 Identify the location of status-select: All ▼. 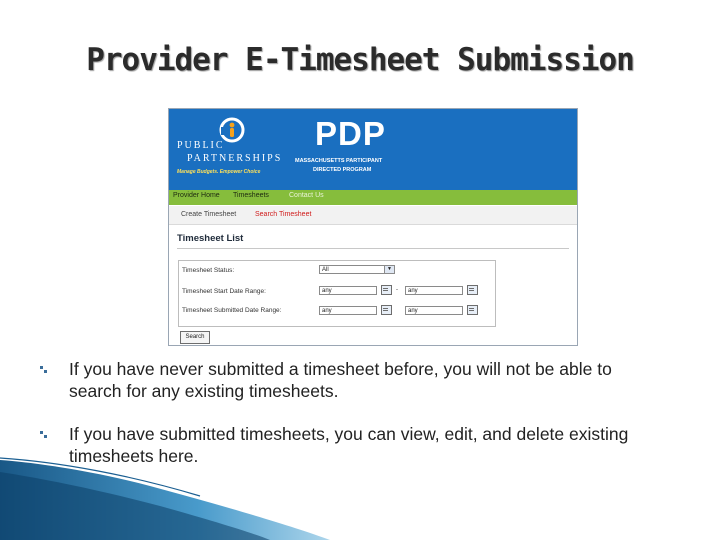
(357, 269).